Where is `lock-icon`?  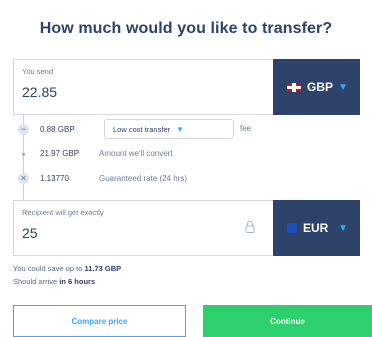 lock-icon is located at coordinates (250, 227).